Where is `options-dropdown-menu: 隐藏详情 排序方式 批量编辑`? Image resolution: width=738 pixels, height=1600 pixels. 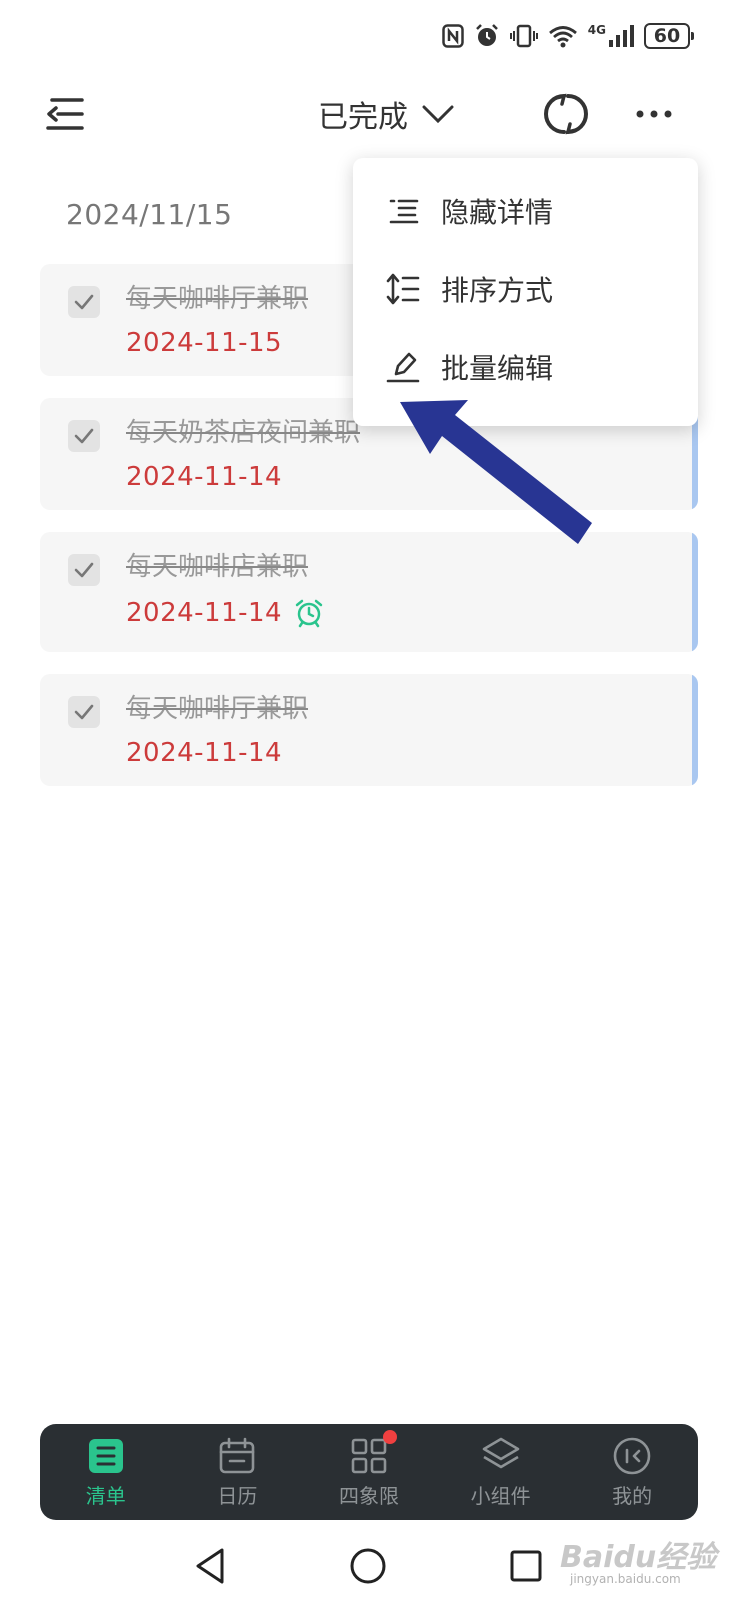
options-dropdown-menu: 隐藏详情 排序方式 批量编辑 is located at coordinates (525, 292).